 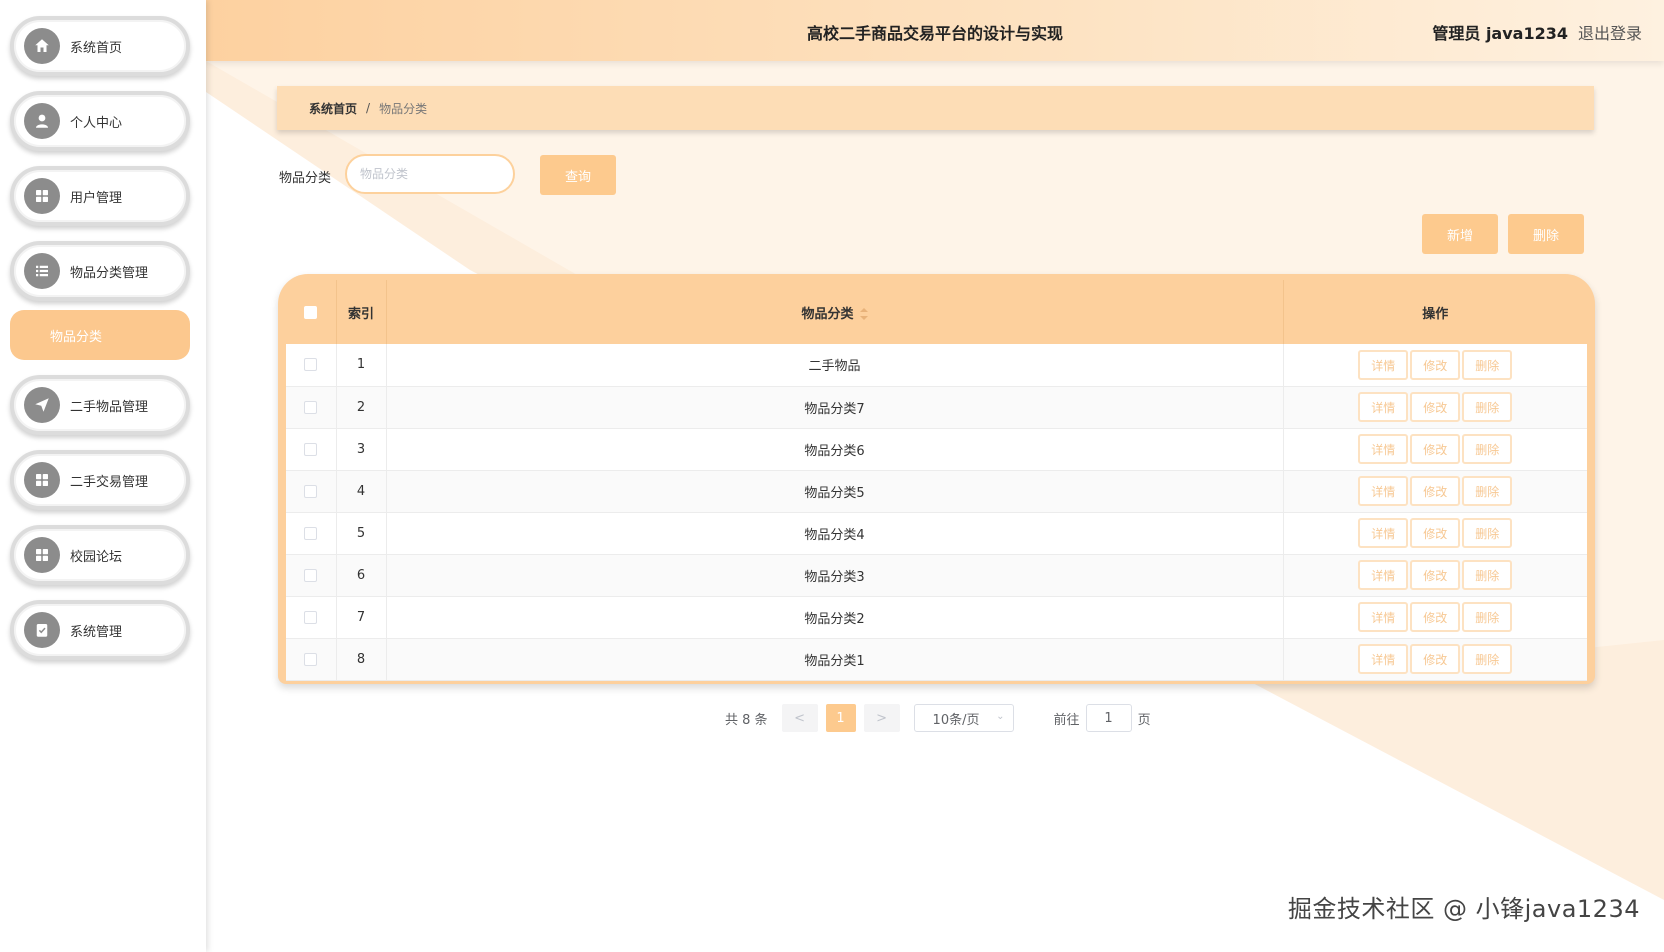 I want to click on column-header-category-label: 物品分类, so click(x=827, y=314).